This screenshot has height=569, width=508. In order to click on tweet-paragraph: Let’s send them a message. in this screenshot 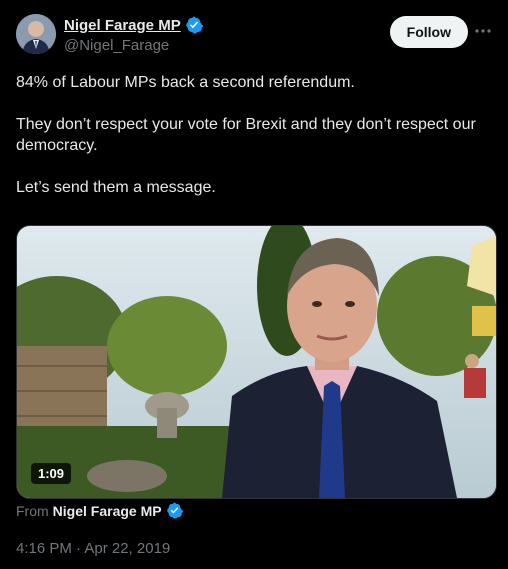, I will do `click(116, 187)`.